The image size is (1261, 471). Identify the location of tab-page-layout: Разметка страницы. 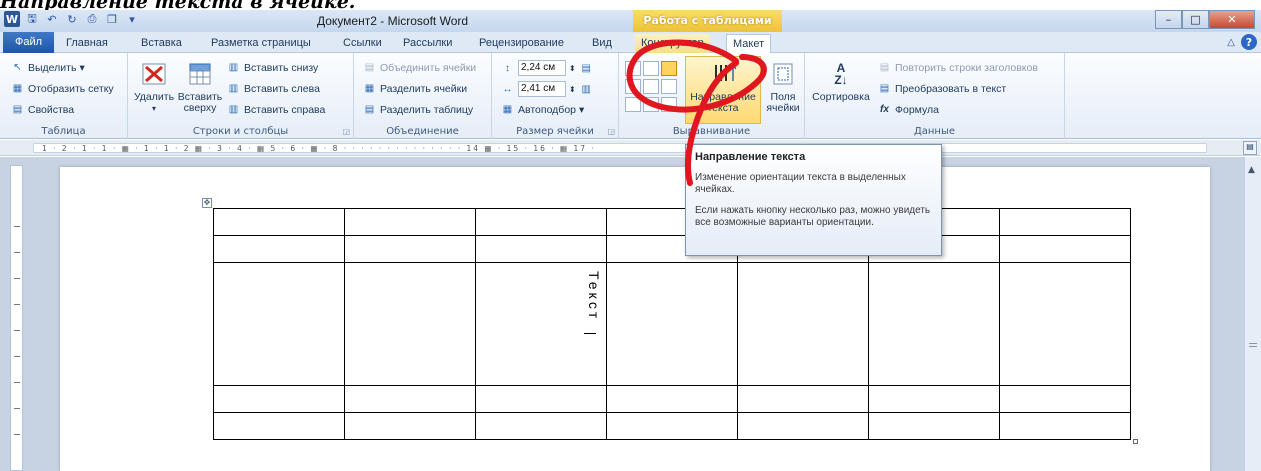
(261, 43).